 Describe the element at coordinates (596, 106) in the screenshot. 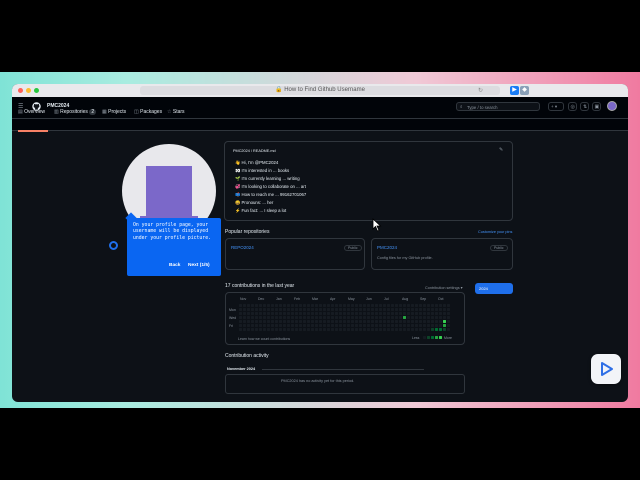

I see `inbox-button: ▣` at that location.